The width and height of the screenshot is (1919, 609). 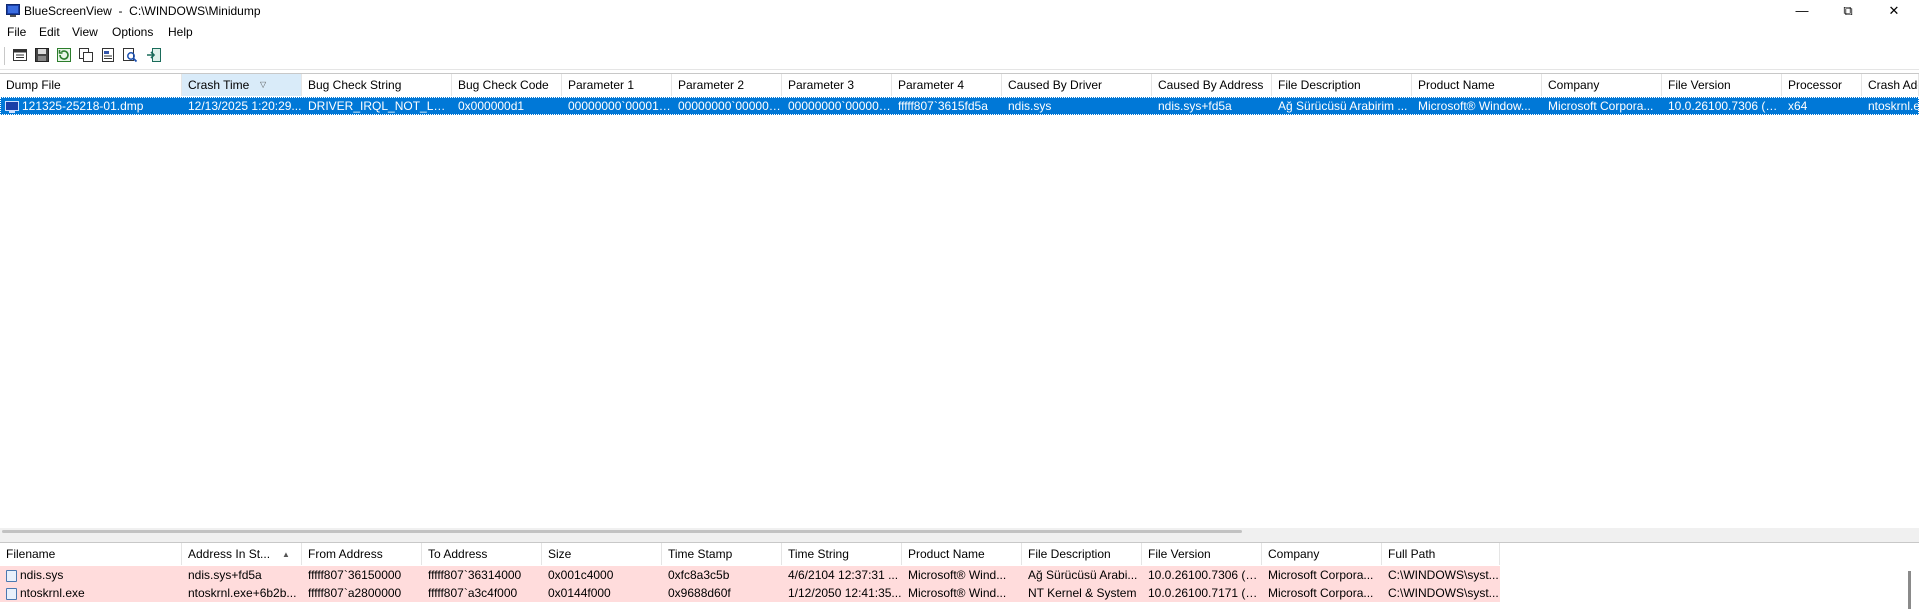 What do you see at coordinates (1082, 593) in the screenshot?
I see `file-description-cell: NT Kernel & System` at bounding box center [1082, 593].